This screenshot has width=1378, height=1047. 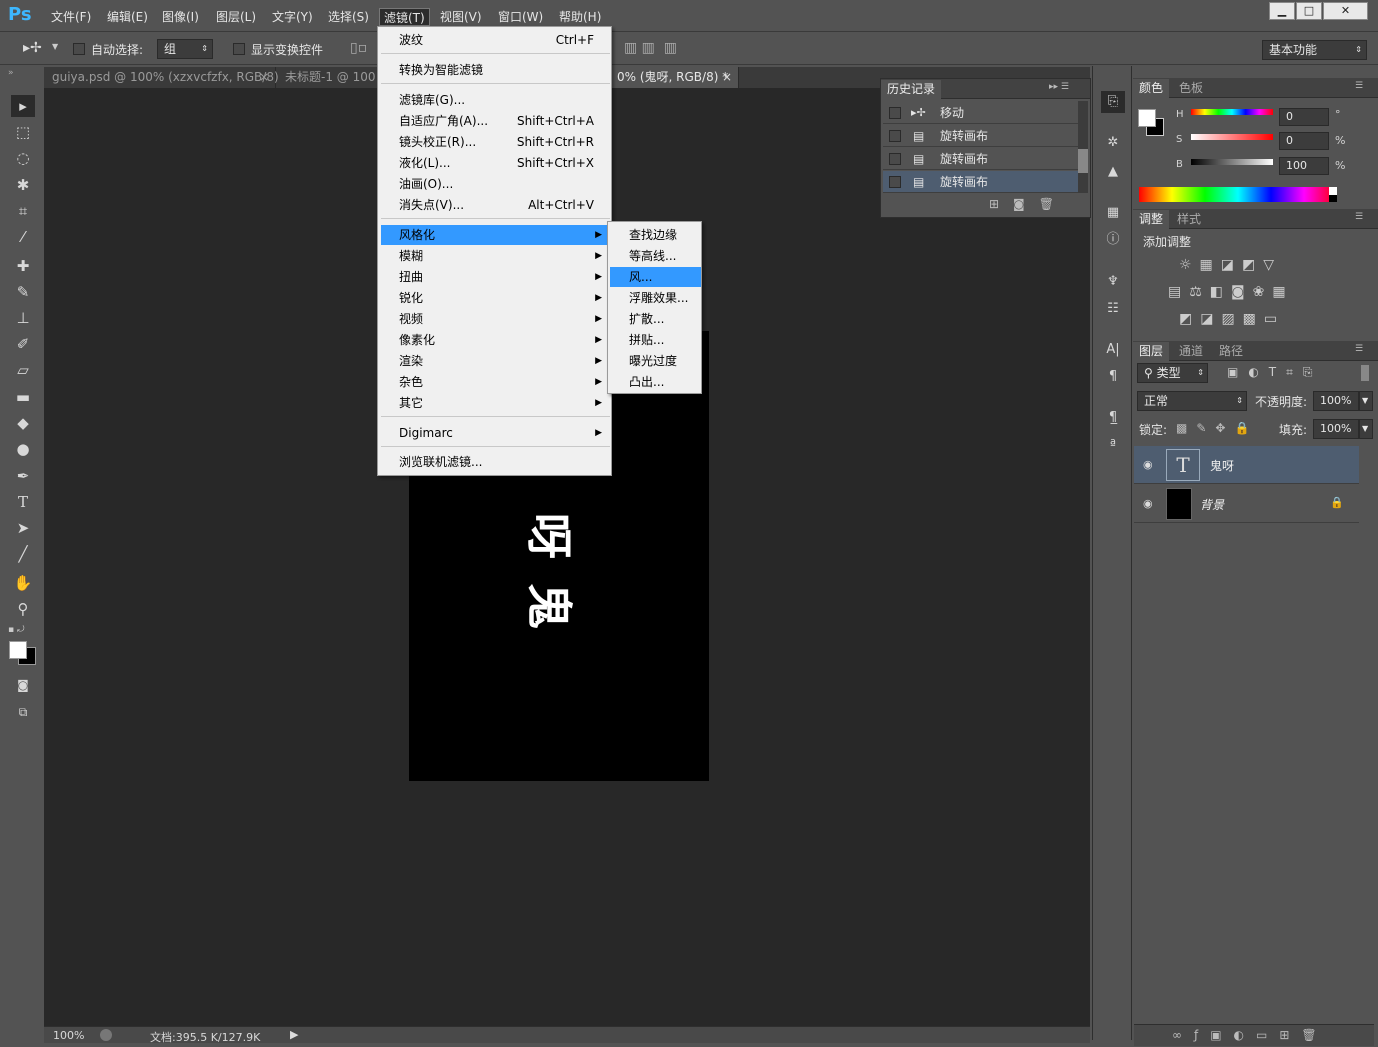 I want to click on stamp-tool-icon: ⊥, so click(x=23, y=318).